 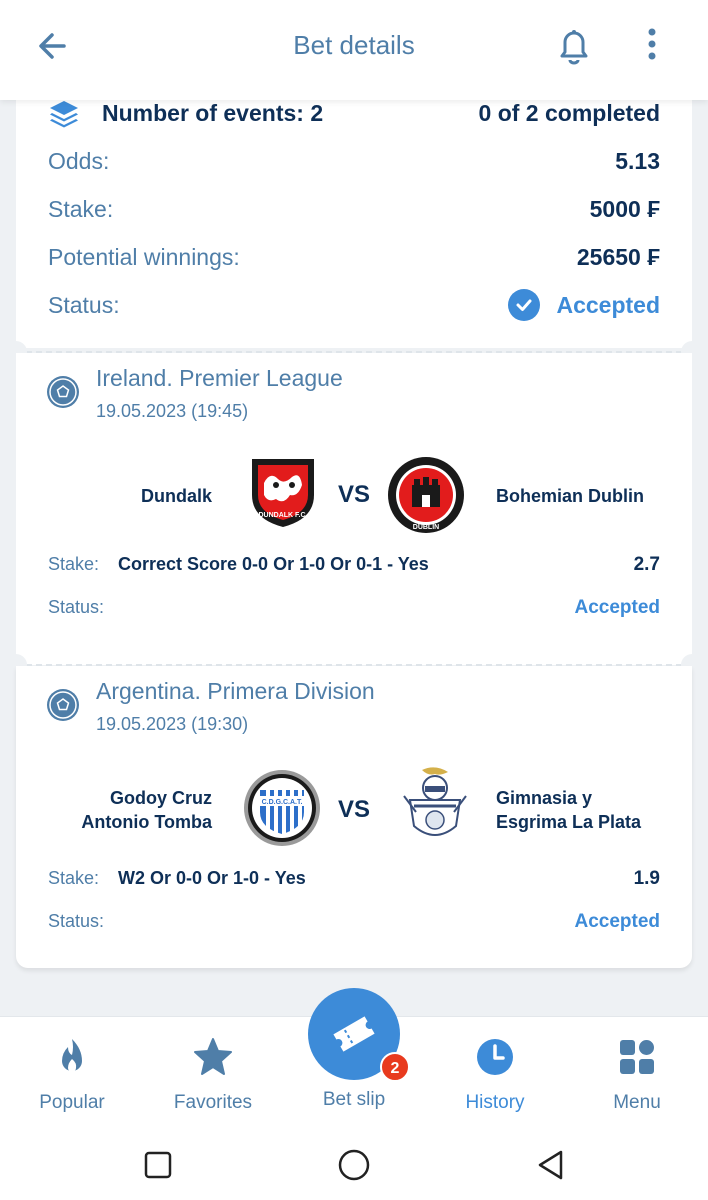 What do you see at coordinates (495, 1057) in the screenshot?
I see `clock-icon` at bounding box center [495, 1057].